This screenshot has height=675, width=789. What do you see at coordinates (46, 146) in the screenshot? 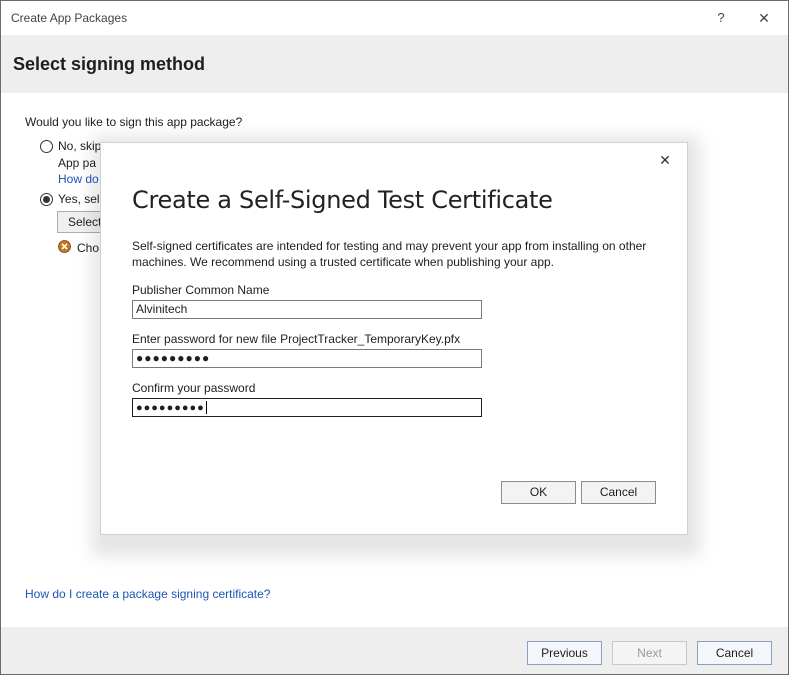
I see `radio-no-skip` at bounding box center [46, 146].